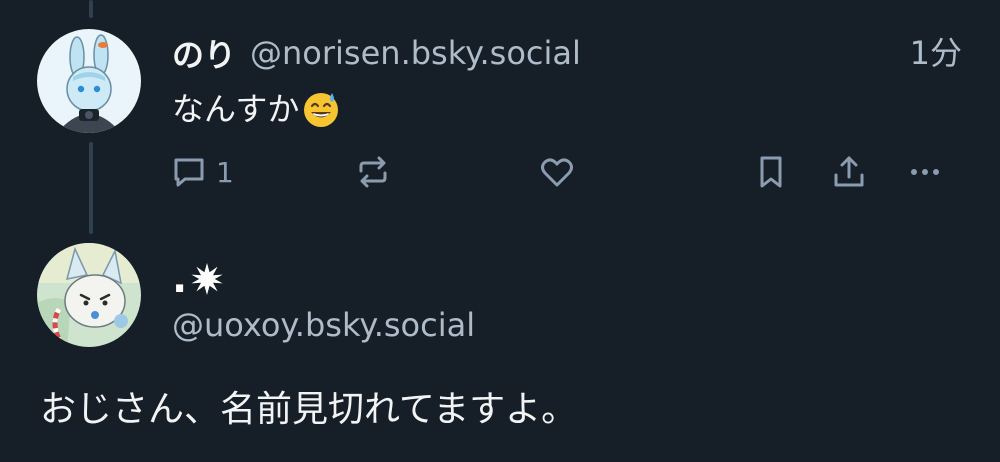 This screenshot has width=1000, height=462. I want to click on post-action-bar: 1, so click(500, 172).